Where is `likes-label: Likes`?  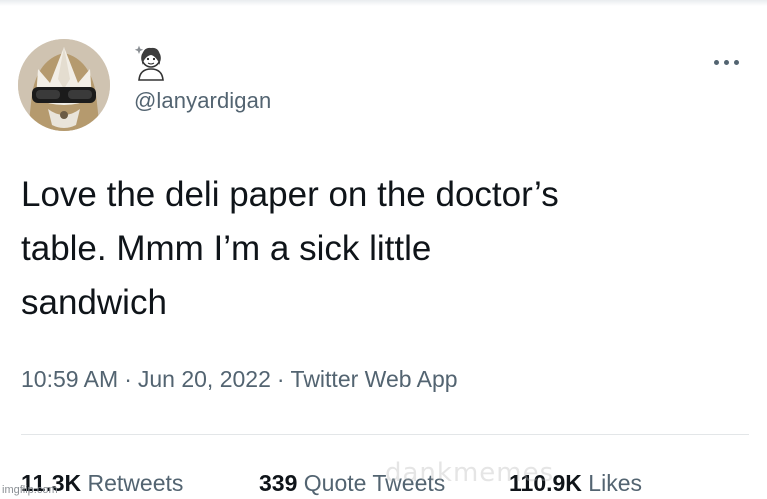 likes-label: Likes is located at coordinates (615, 483).